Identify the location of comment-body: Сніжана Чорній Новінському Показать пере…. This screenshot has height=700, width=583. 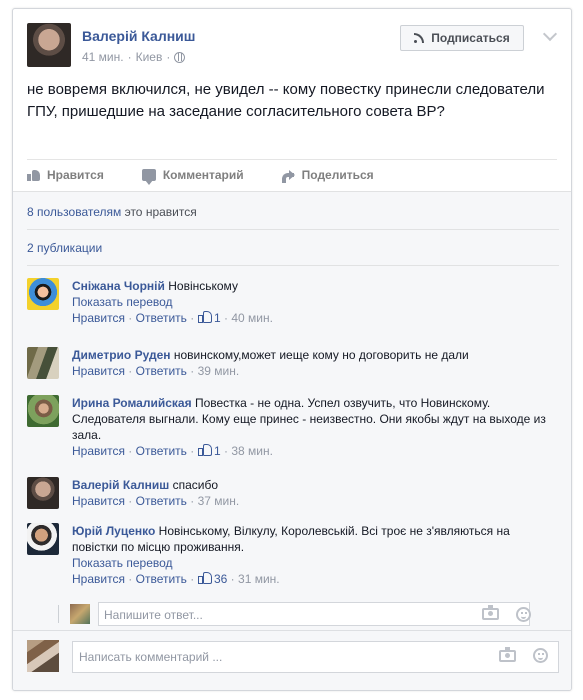
(309, 302).